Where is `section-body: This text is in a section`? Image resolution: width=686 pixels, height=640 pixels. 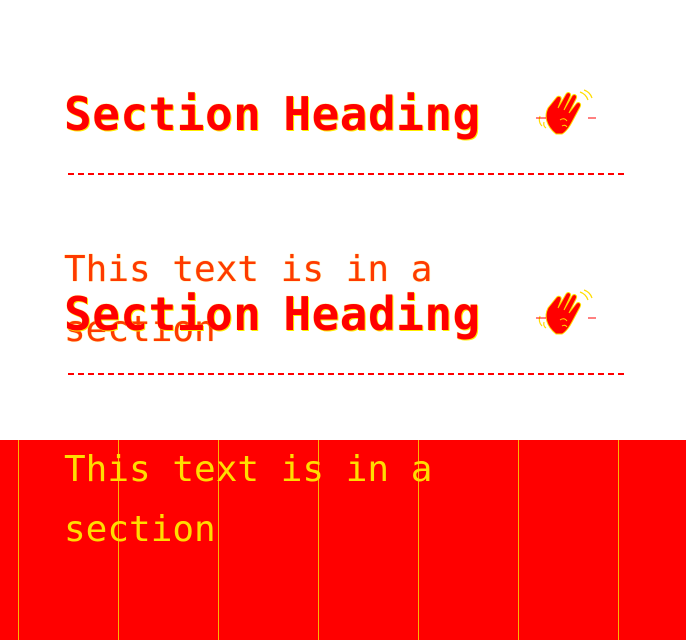
section-body: This text is in a section is located at coordinates (248, 499).